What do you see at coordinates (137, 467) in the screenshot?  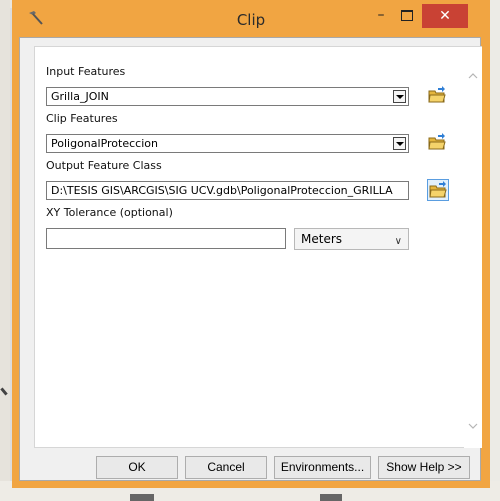 I see `ok-button: OK` at bounding box center [137, 467].